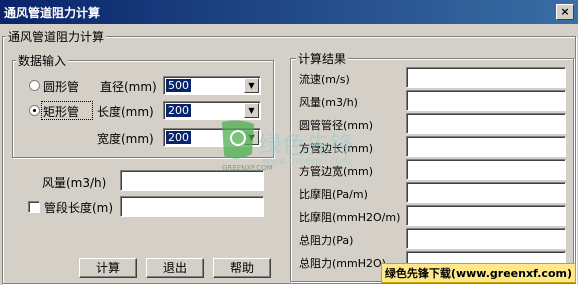  Describe the element at coordinates (128, 87) in the screenshot. I see `diameter-label: 直径(mm)` at that location.